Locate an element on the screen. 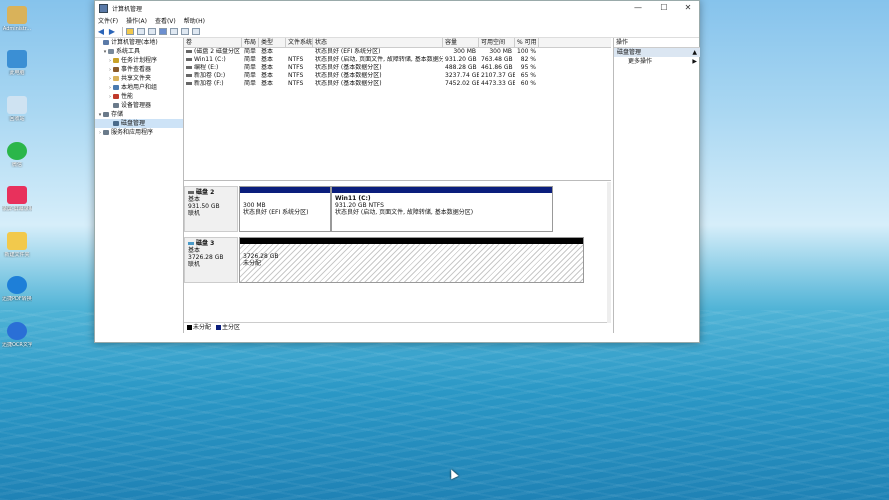 The width and height of the screenshot is (889, 500). toolbar-separator is located at coordinates (122, 31).